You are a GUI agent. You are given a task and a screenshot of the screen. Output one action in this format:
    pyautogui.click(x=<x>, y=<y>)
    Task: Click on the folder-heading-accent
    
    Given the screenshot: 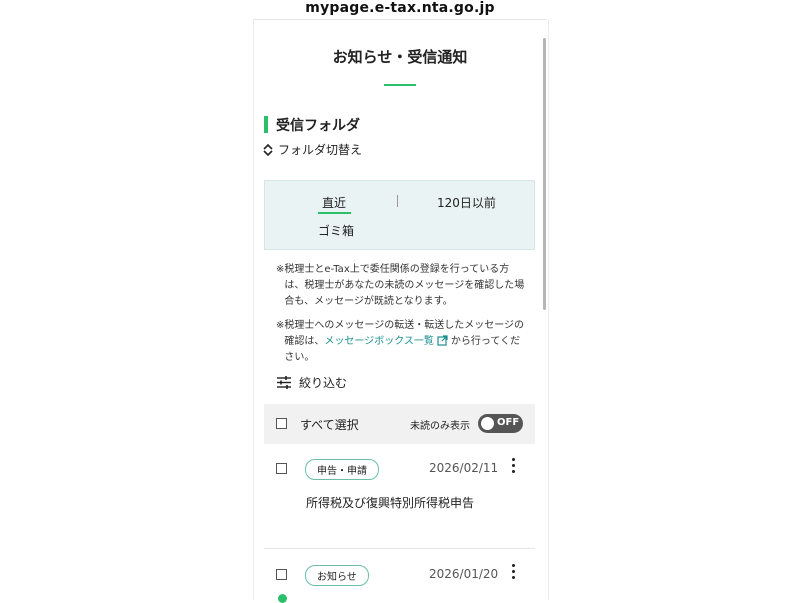 What is the action you would take?
    pyautogui.click(x=266, y=124)
    